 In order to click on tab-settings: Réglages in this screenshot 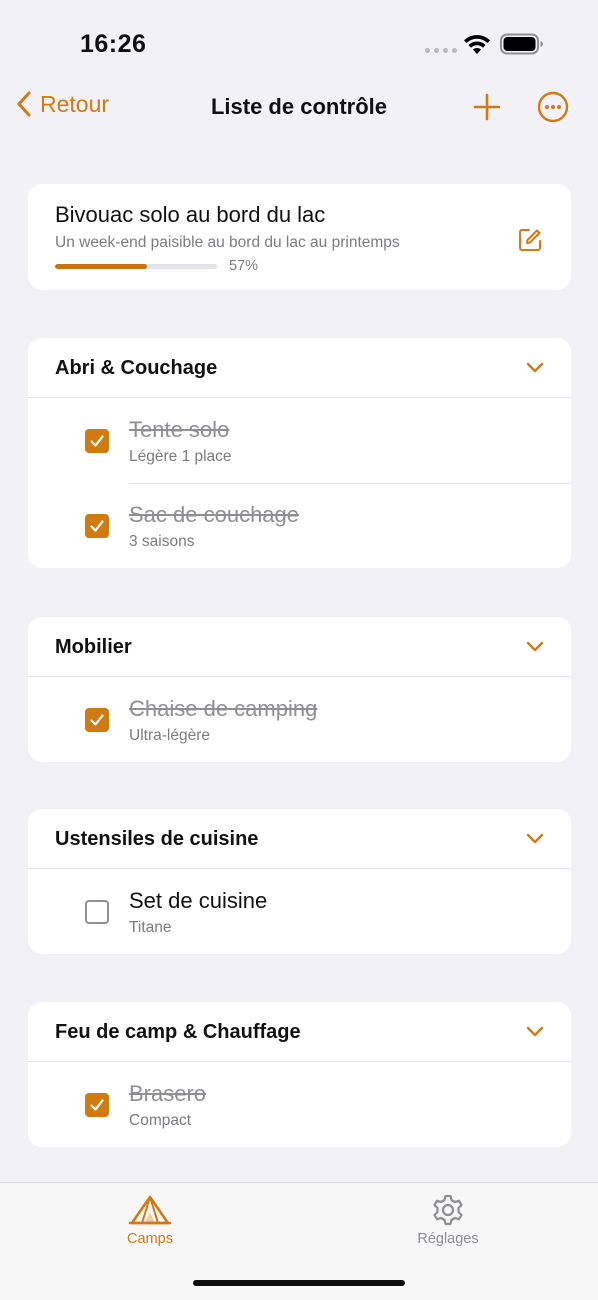, I will do `click(448, 1220)`.